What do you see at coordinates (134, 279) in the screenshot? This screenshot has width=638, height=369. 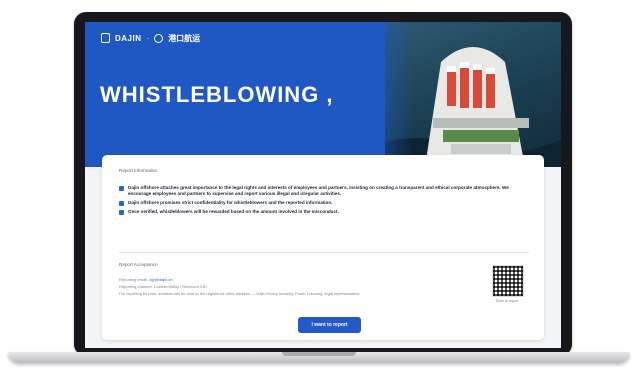 I see `email-label: Reporting email:` at bounding box center [134, 279].